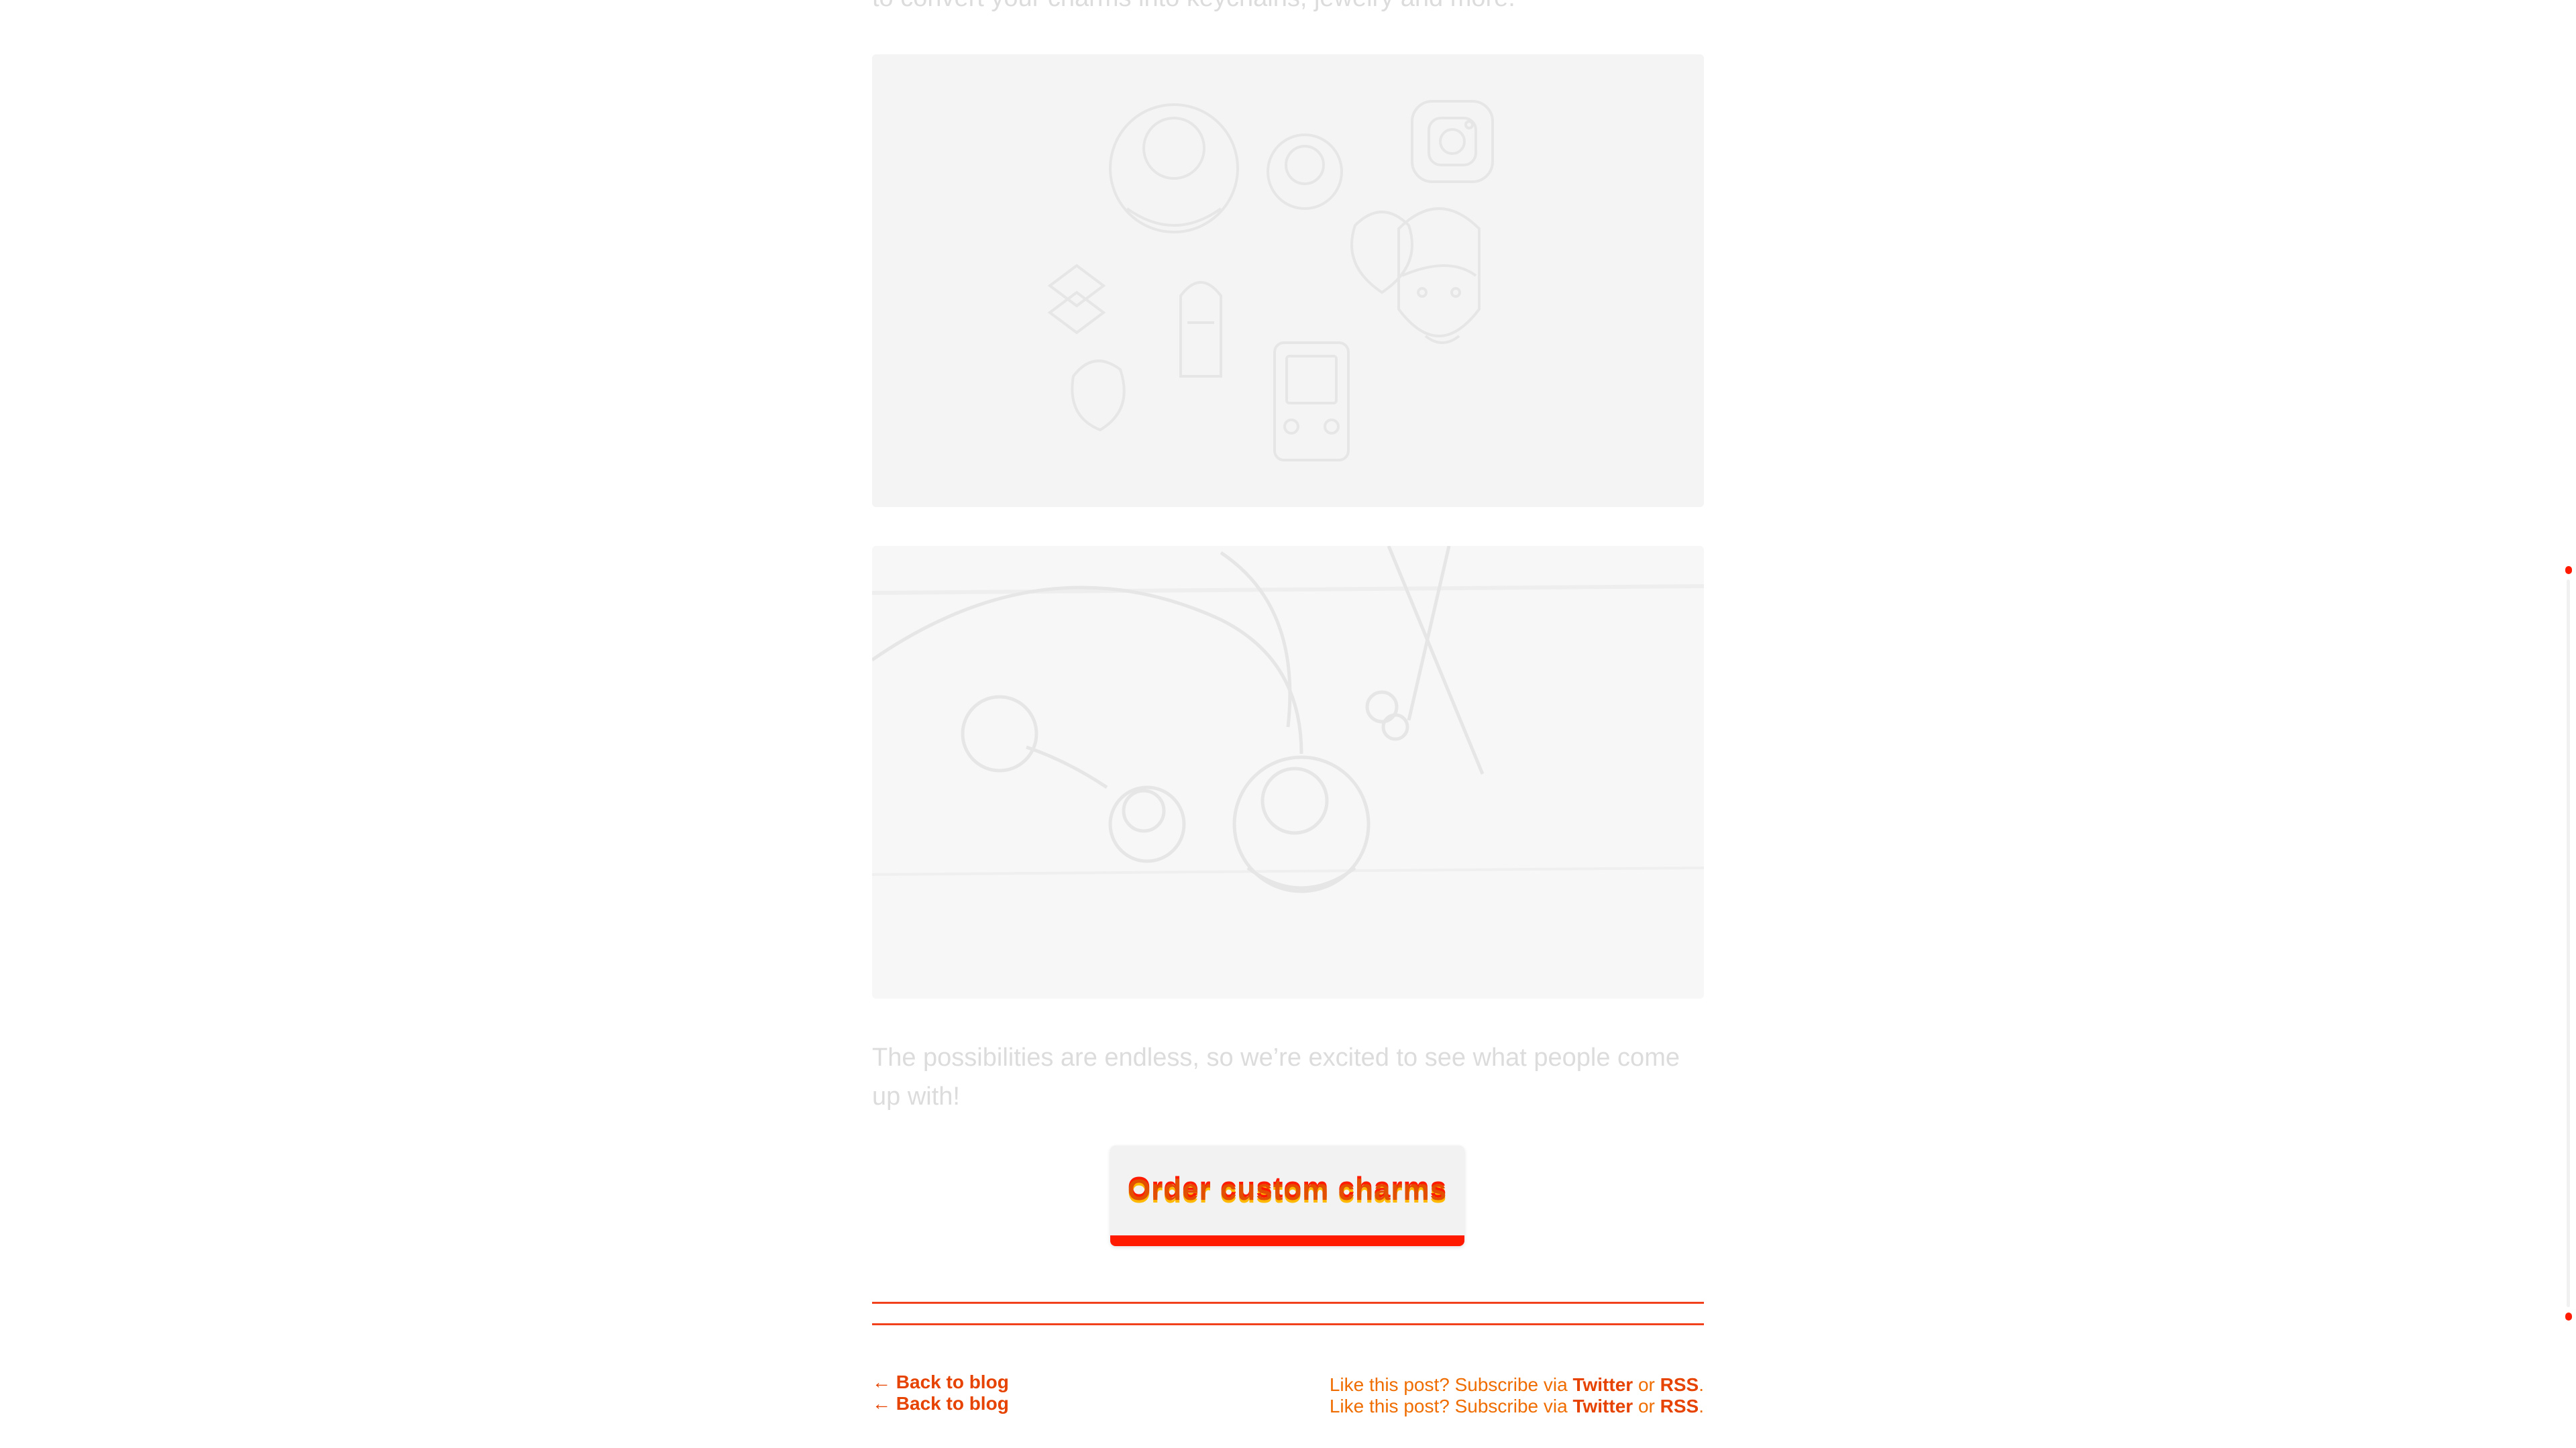 This screenshot has width=2576, height=1448. What do you see at coordinates (1679, 1384) in the screenshot?
I see `rss-link: RSS` at bounding box center [1679, 1384].